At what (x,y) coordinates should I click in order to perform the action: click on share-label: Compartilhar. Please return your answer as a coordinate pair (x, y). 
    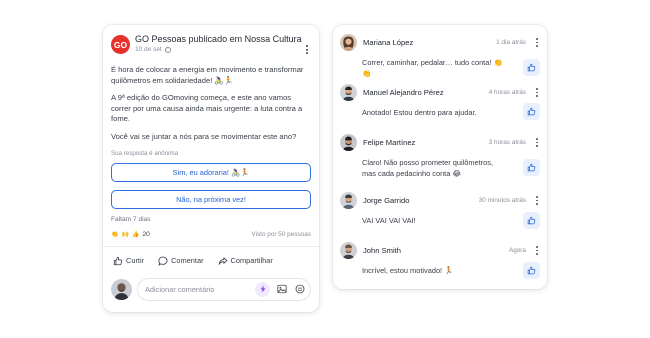
    Looking at the image, I should click on (251, 261).